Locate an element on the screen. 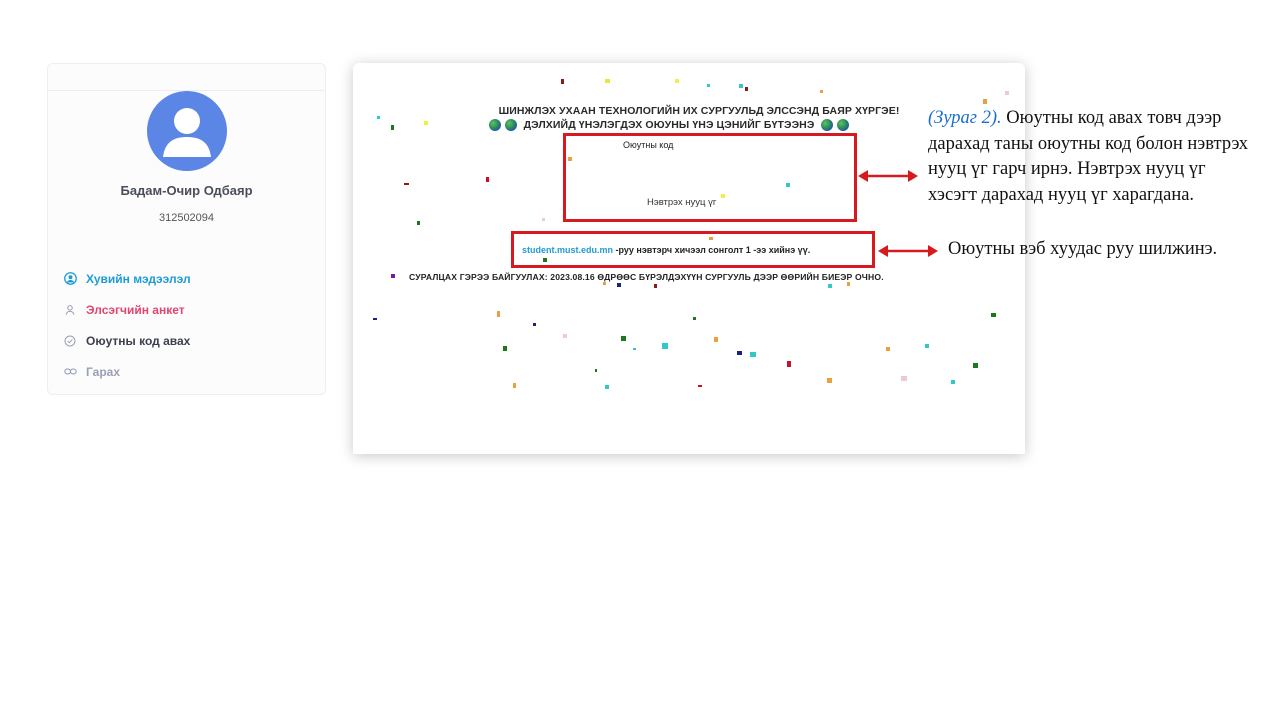  figure-reference: (Зураг 2). is located at coordinates (965, 118).